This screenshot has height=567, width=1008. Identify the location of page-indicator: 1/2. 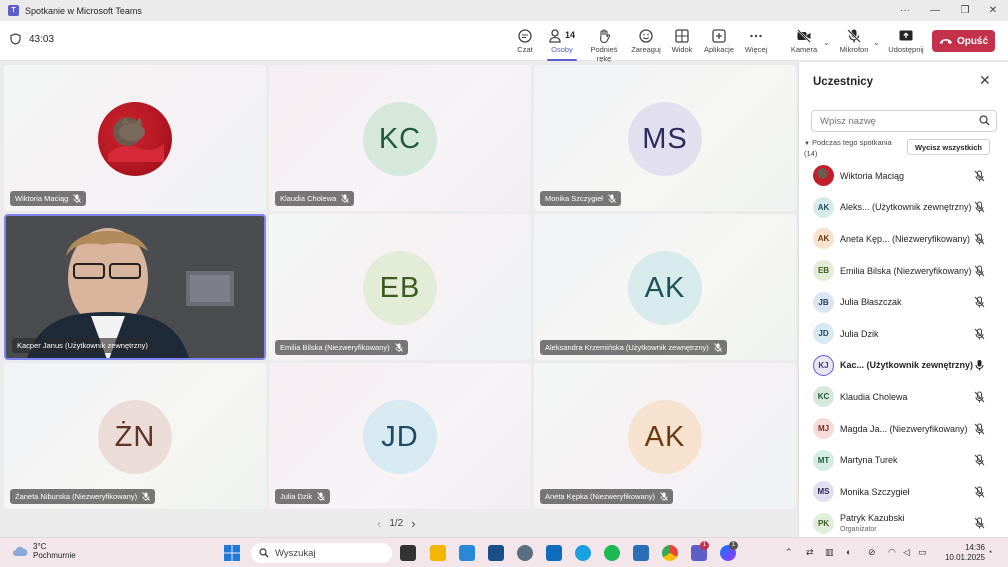
(396, 523).